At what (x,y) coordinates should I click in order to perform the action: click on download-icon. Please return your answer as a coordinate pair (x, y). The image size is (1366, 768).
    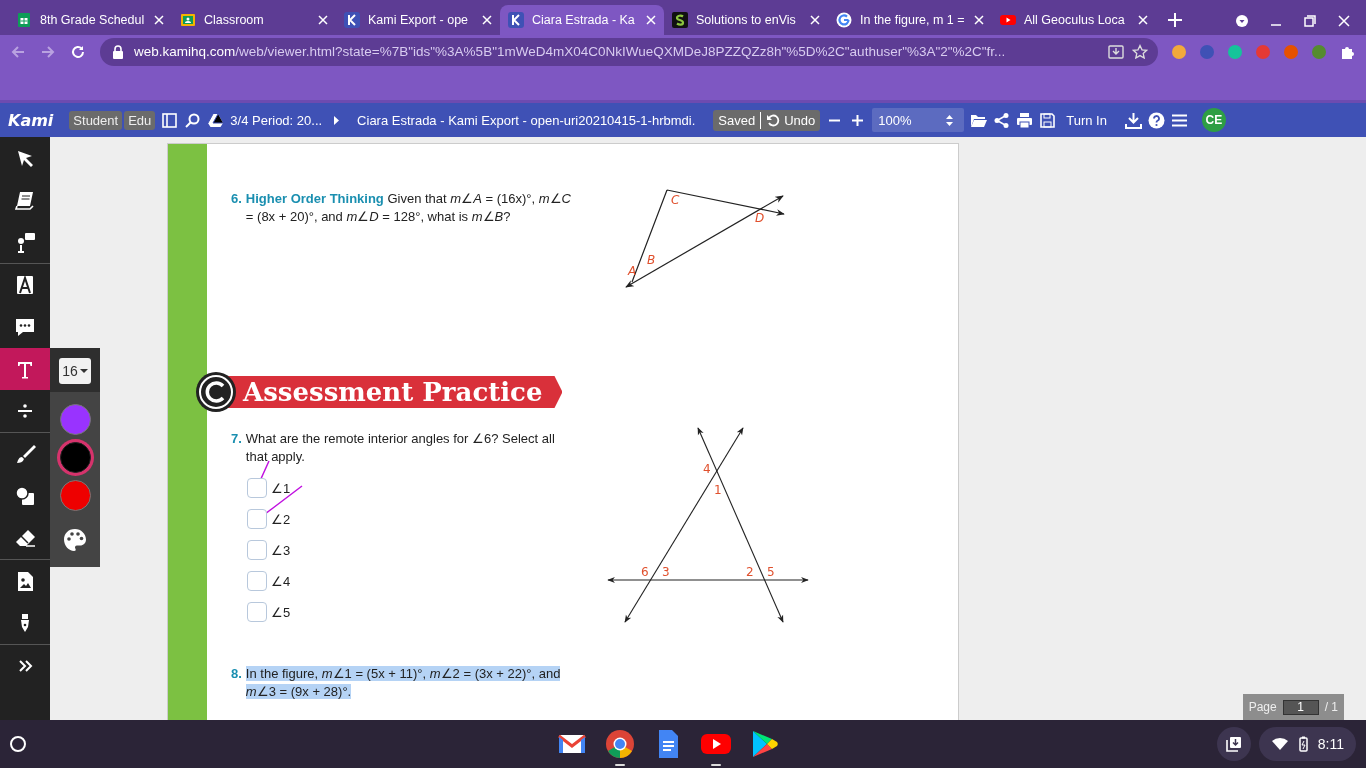
    Looking at the image, I should click on (1133, 120).